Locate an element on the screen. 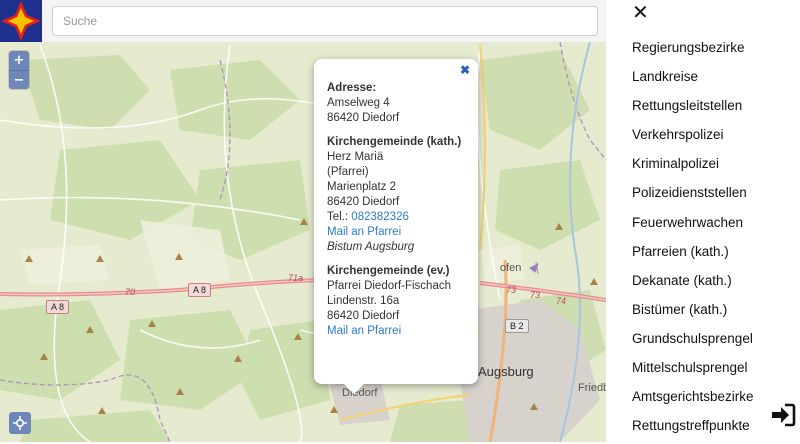 Image resolution: width=800 pixels, height=444 pixels. zoom-control: + − is located at coordinates (19, 70).